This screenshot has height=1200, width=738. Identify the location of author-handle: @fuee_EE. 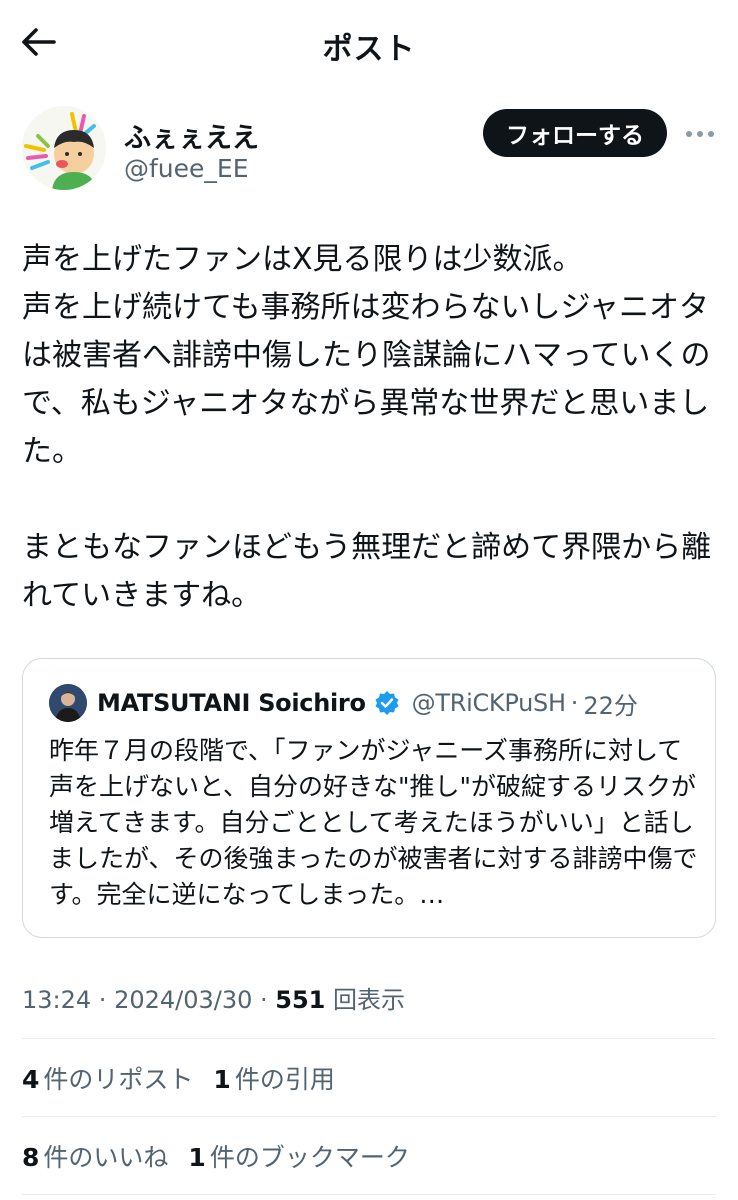
(186, 168).